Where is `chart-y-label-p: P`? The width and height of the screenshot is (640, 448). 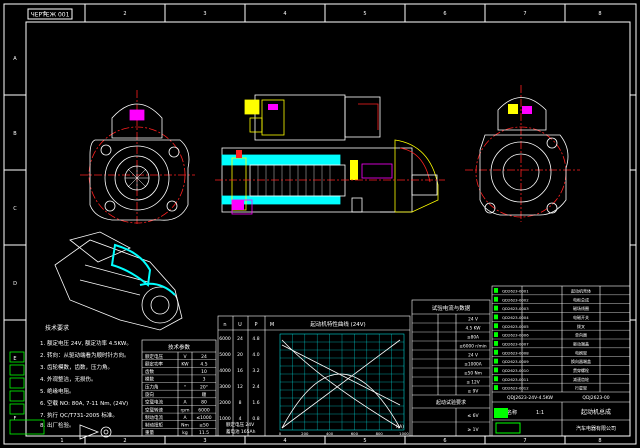
chart-y-label-p: P is located at coordinates (255, 325).